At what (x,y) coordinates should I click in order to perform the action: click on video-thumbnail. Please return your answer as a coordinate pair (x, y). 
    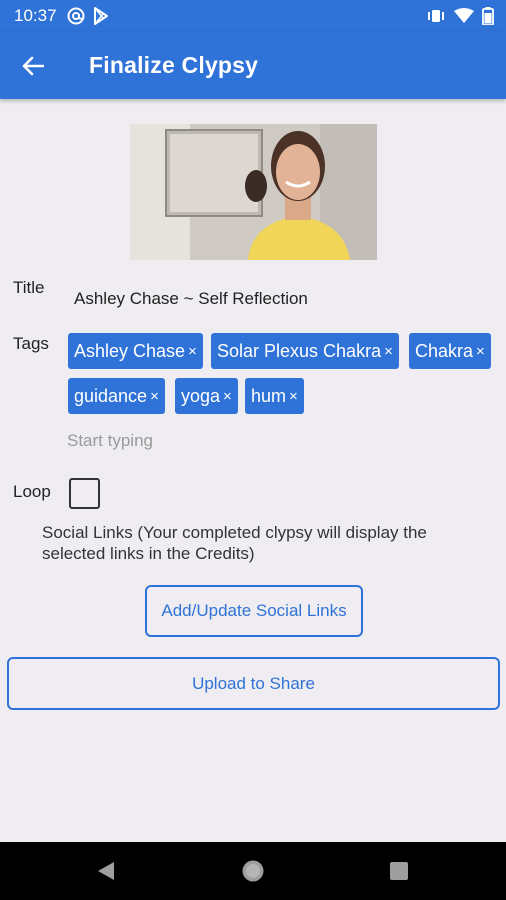
    Looking at the image, I should click on (253, 192).